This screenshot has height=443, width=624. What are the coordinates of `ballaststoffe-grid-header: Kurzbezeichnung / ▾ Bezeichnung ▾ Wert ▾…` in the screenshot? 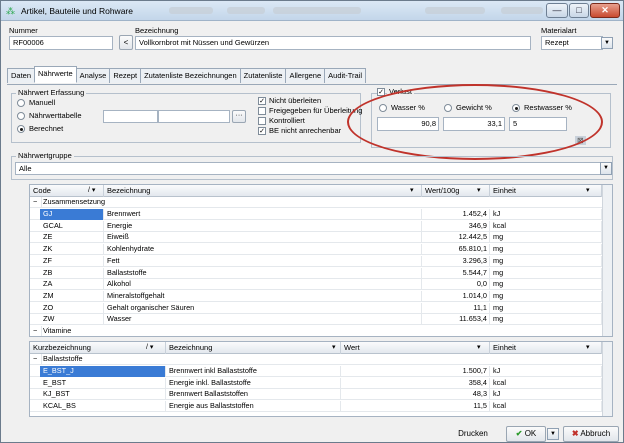 It's located at (321, 348).